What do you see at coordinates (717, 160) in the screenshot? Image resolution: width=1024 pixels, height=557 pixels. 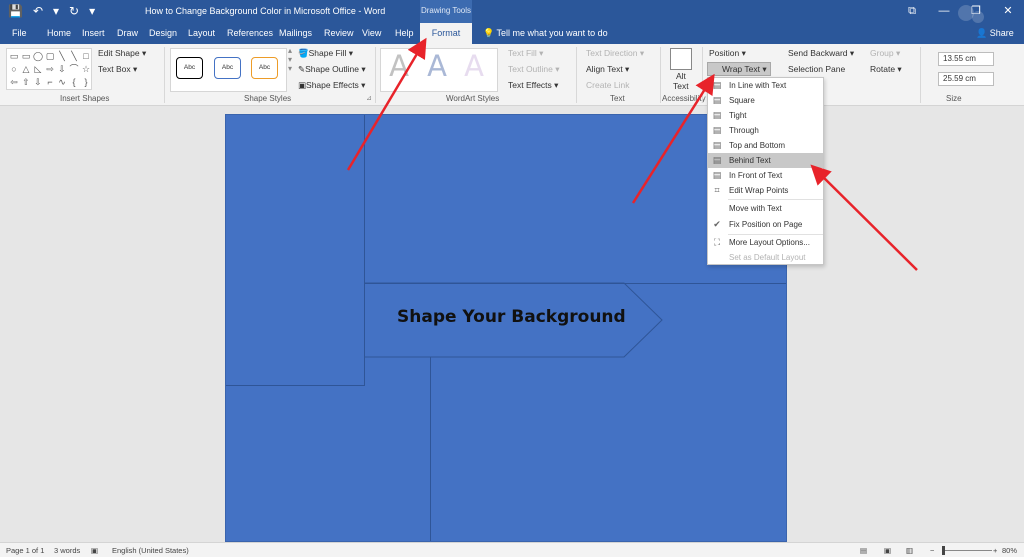 I see `wrap-behind-icon: ▤` at bounding box center [717, 160].